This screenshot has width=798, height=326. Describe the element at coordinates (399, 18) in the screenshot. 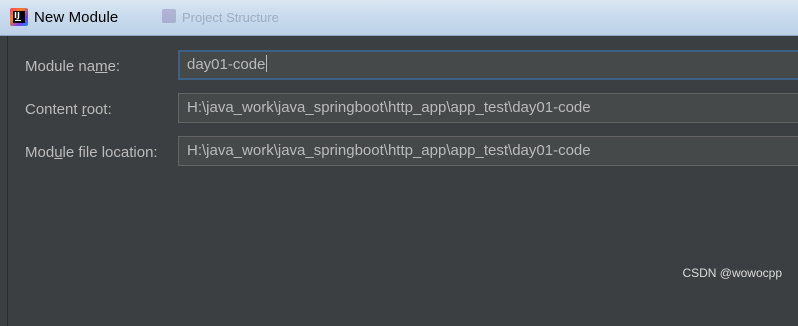

I see `title-bar: IJ New Module Project Structure` at that location.